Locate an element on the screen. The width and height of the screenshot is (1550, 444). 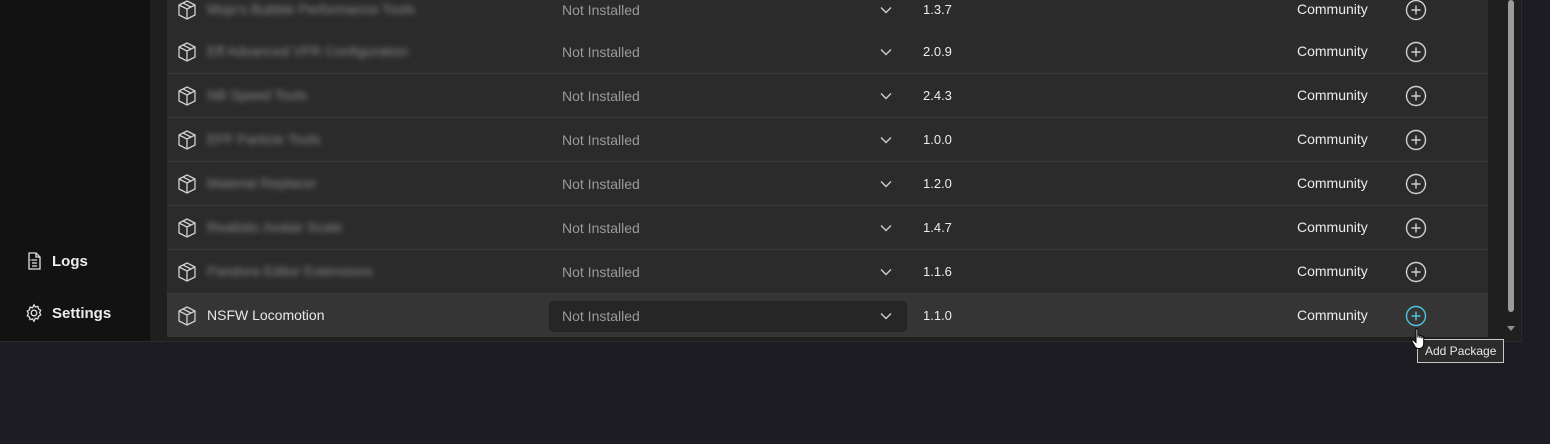
package-version: 1.2.0 is located at coordinates (937, 183).